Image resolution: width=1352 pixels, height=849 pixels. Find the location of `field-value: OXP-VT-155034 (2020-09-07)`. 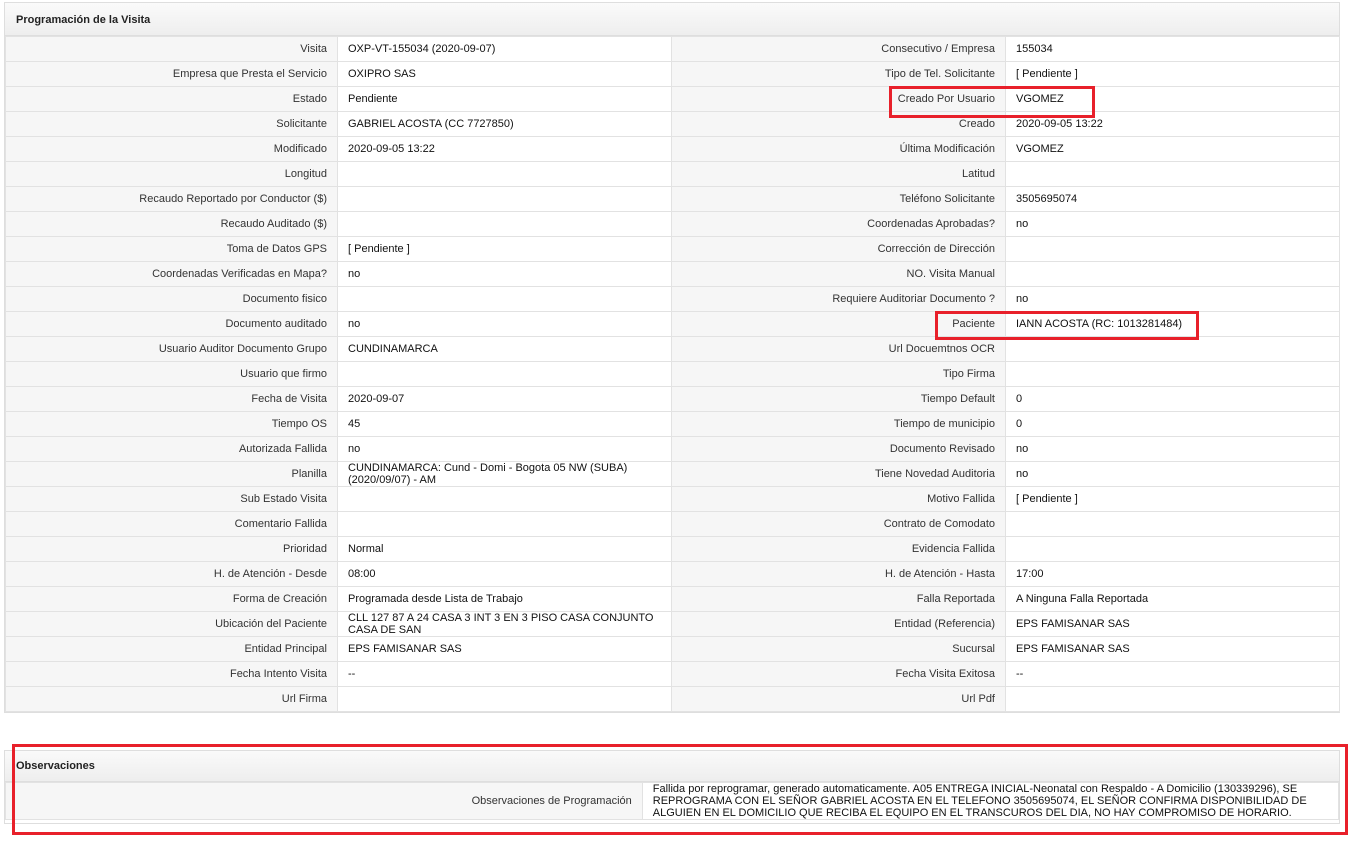

field-value: OXP-VT-155034 (2020-09-07) is located at coordinates (504, 49).